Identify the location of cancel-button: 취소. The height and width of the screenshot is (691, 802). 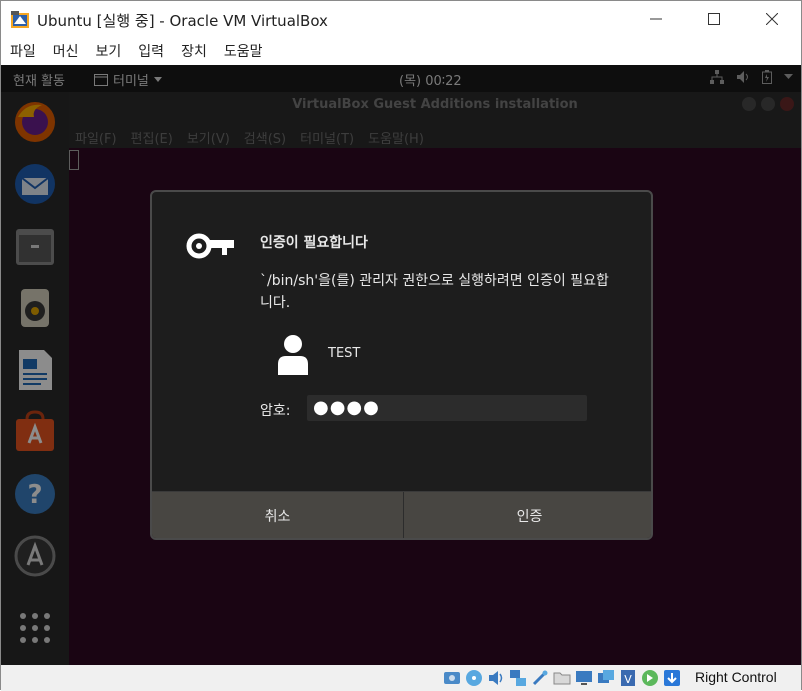
(278, 515).